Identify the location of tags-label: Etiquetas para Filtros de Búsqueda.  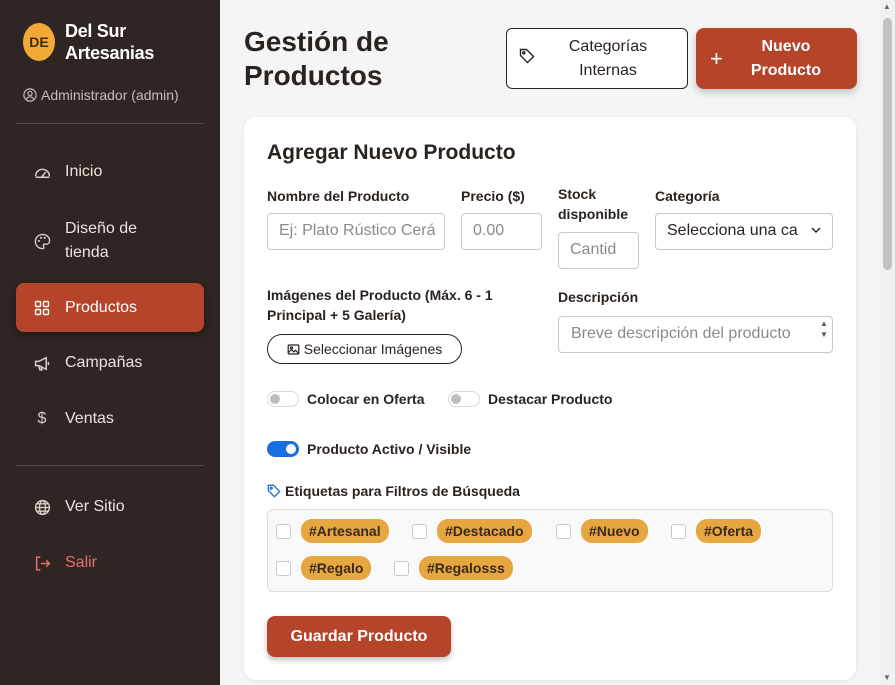
(402, 491).